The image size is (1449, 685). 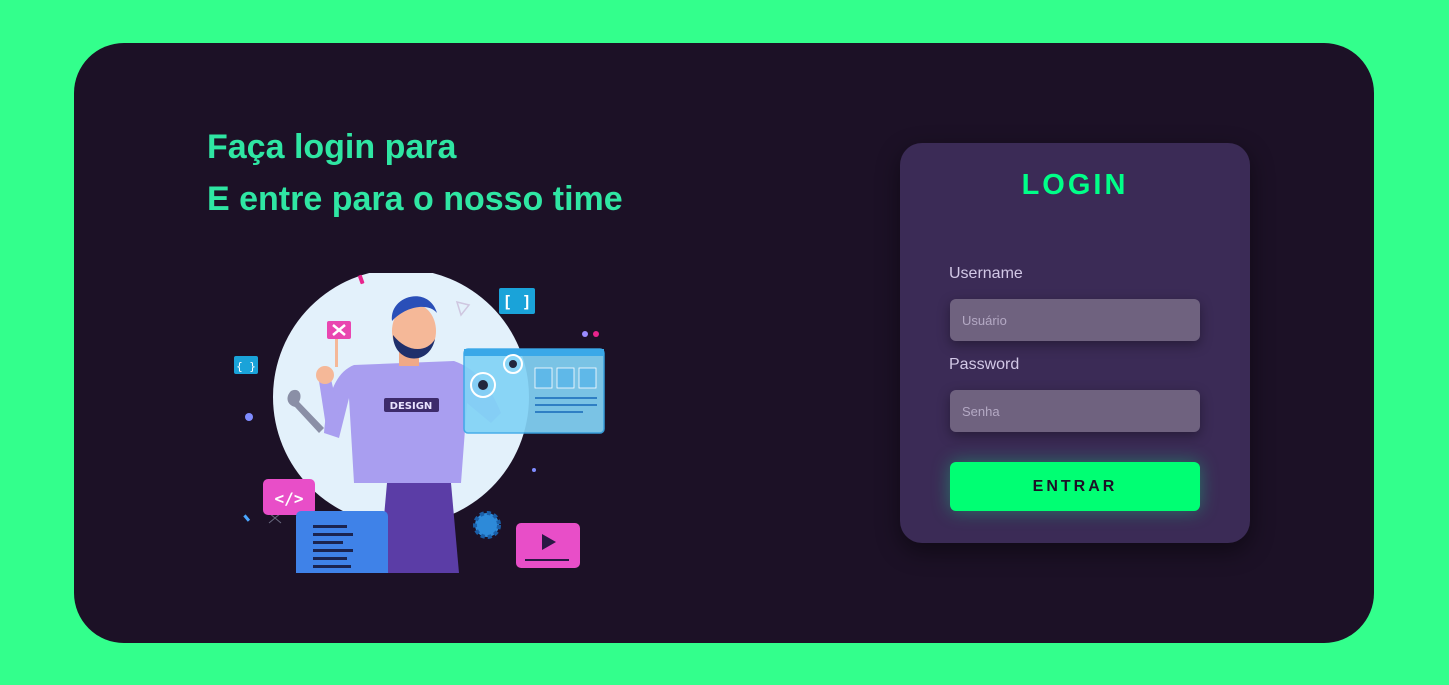 What do you see at coordinates (534, 352) in the screenshot?
I see `browser-window-header` at bounding box center [534, 352].